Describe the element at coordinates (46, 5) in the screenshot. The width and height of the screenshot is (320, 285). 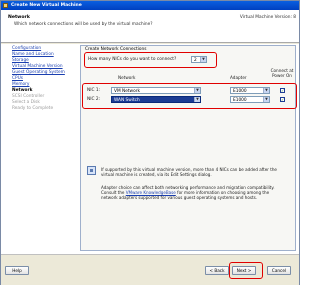
I see `window-title: Create New Virtual Machine` at that location.